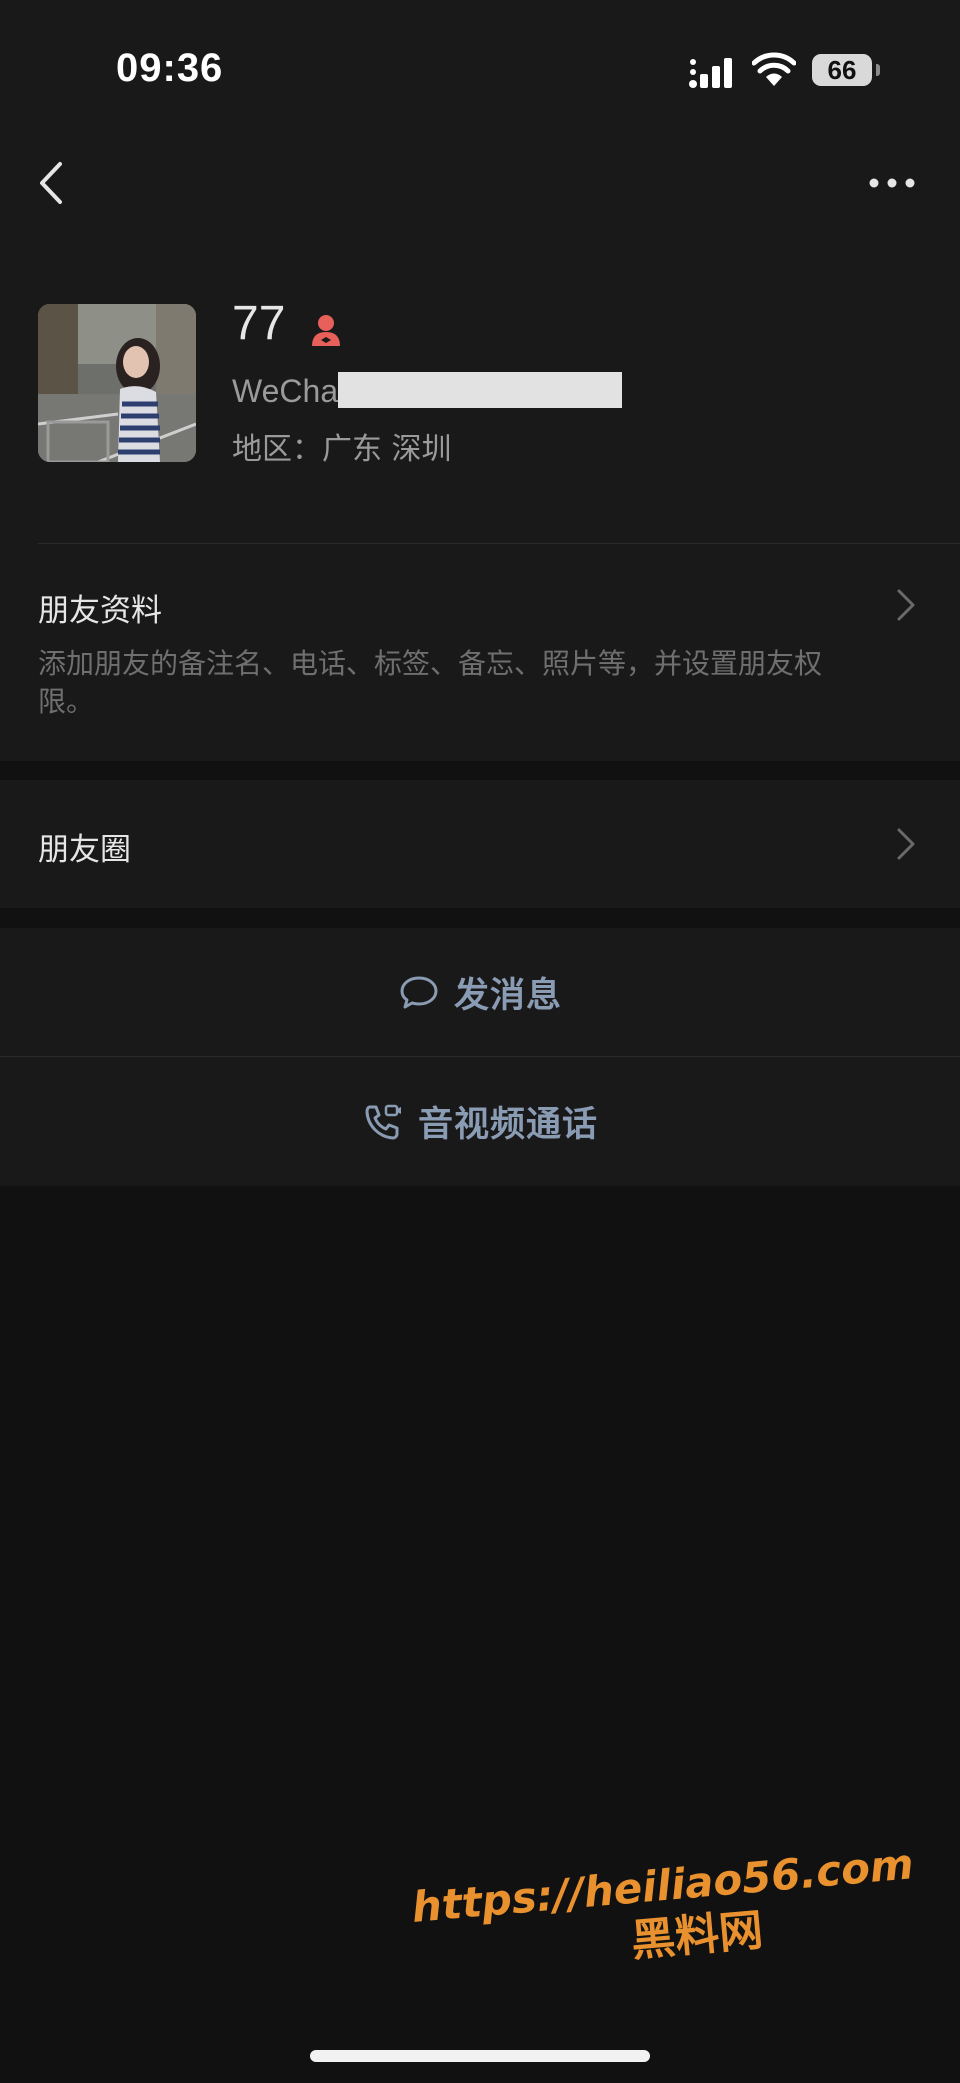 Image resolution: width=960 pixels, height=2083 pixels. I want to click on send-message-button: 发消息, so click(480, 992).